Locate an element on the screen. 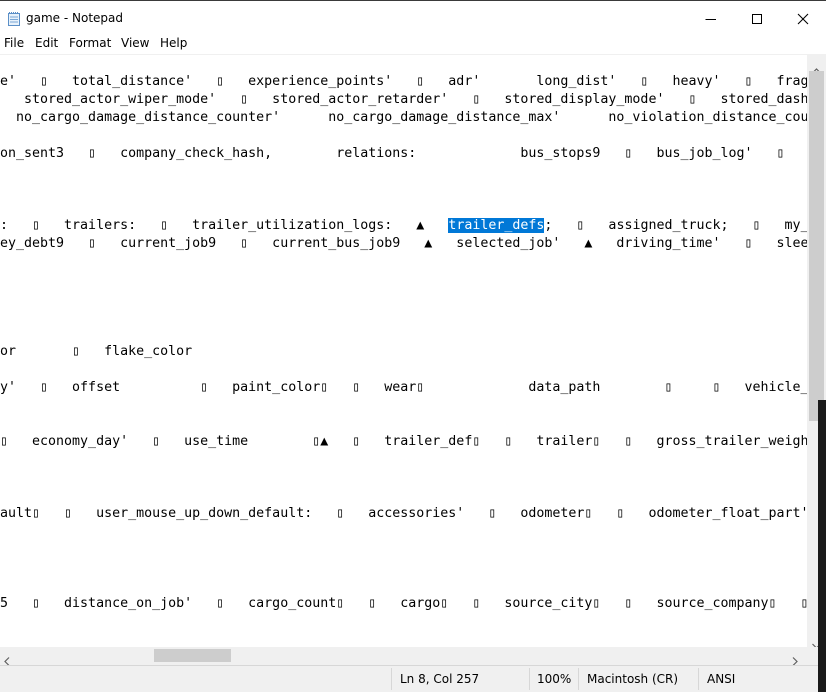  minimize-icon is located at coordinates (710, 19).